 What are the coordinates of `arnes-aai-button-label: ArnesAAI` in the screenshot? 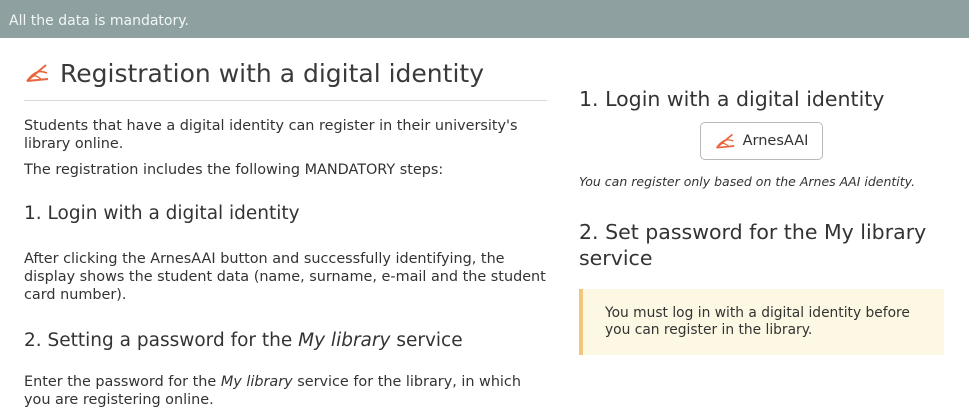 It's located at (775, 141).